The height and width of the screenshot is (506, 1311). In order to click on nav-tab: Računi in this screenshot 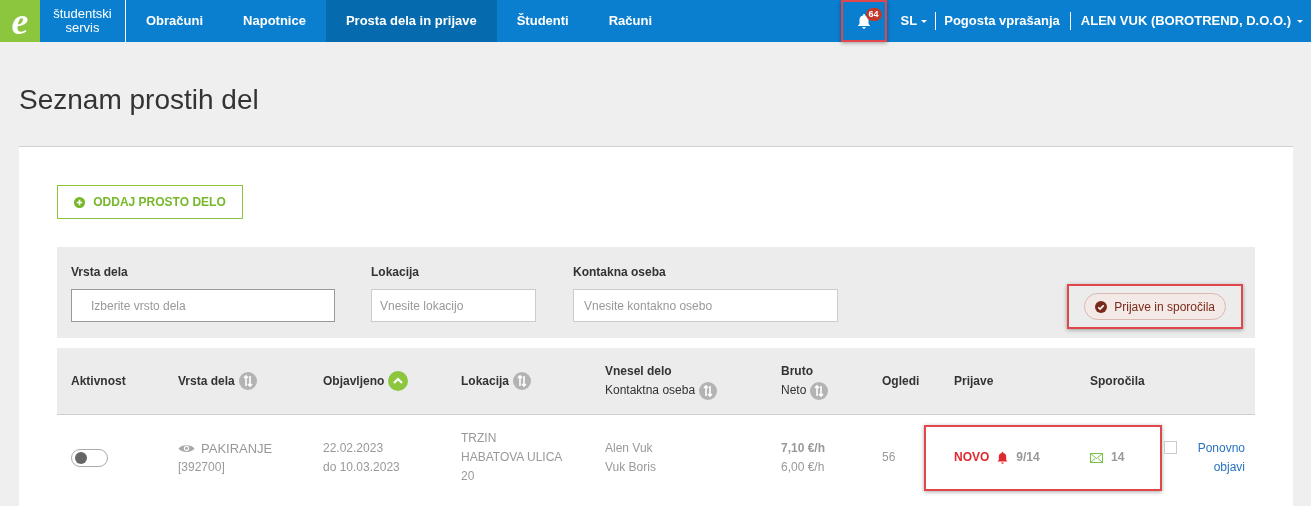, I will do `click(630, 21)`.